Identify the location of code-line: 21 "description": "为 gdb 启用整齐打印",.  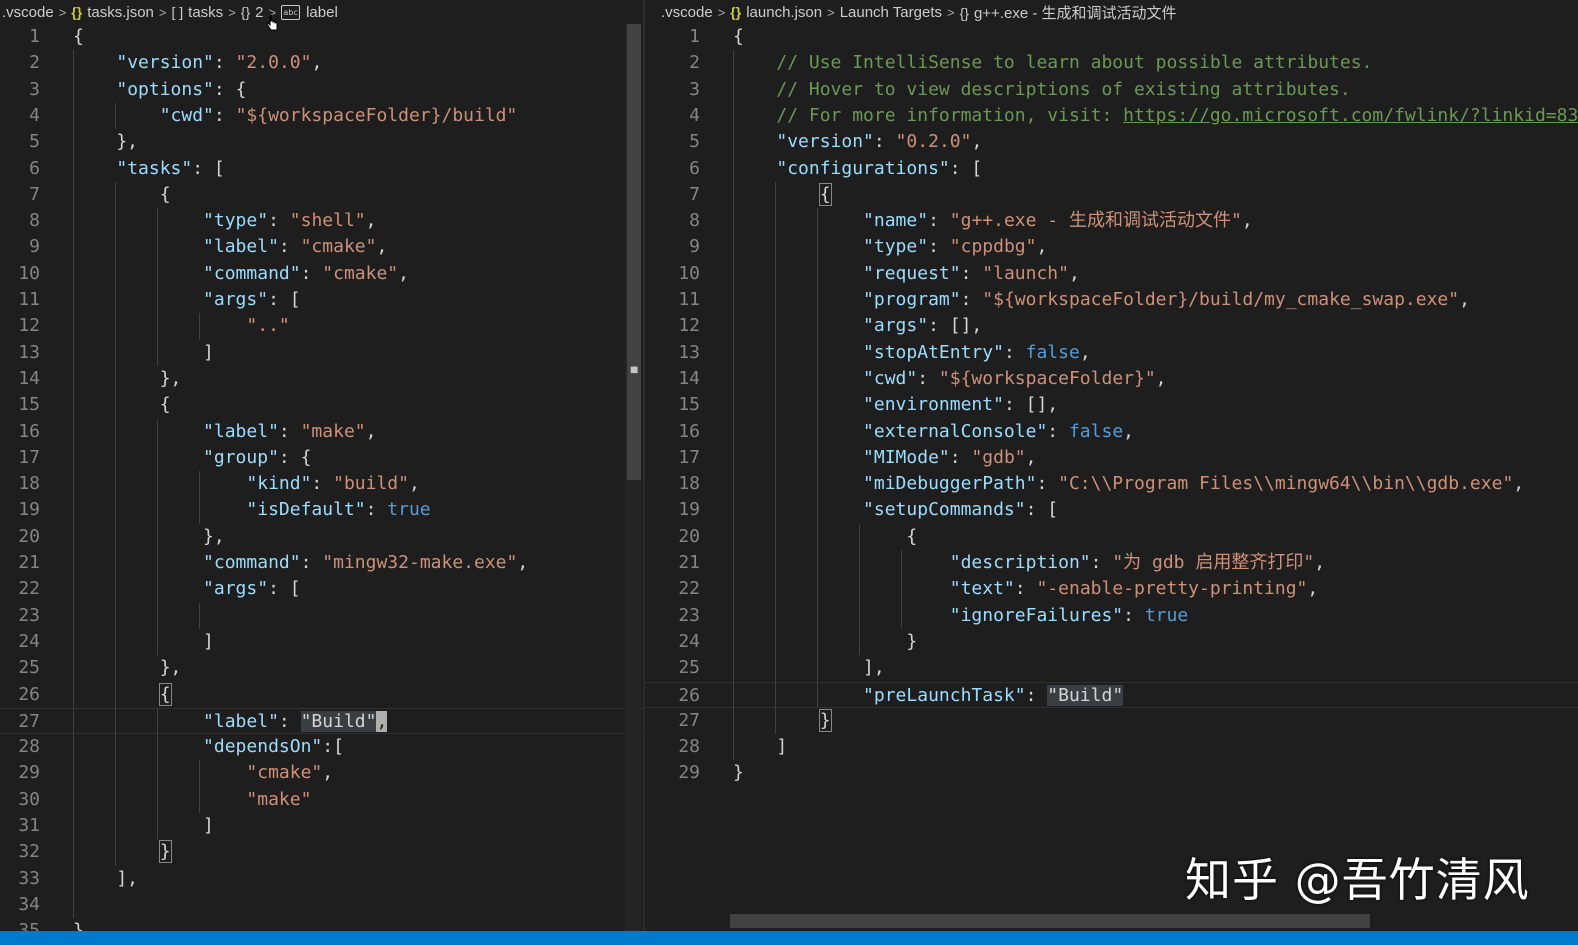
(1111, 563).